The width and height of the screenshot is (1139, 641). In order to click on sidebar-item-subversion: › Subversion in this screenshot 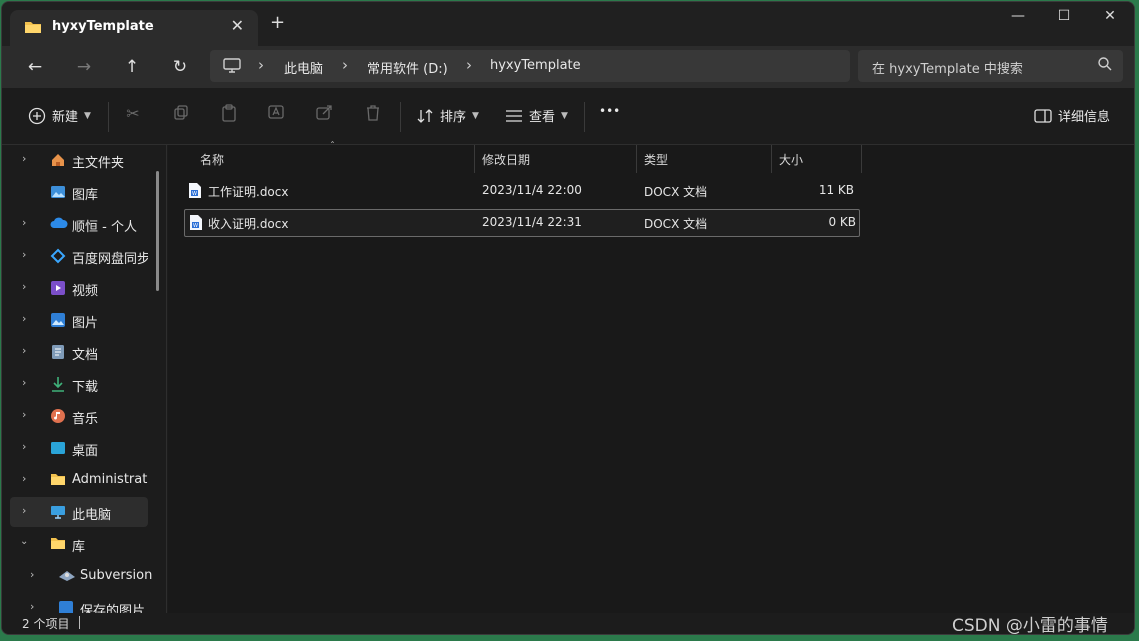, I will do `click(81, 576)`.